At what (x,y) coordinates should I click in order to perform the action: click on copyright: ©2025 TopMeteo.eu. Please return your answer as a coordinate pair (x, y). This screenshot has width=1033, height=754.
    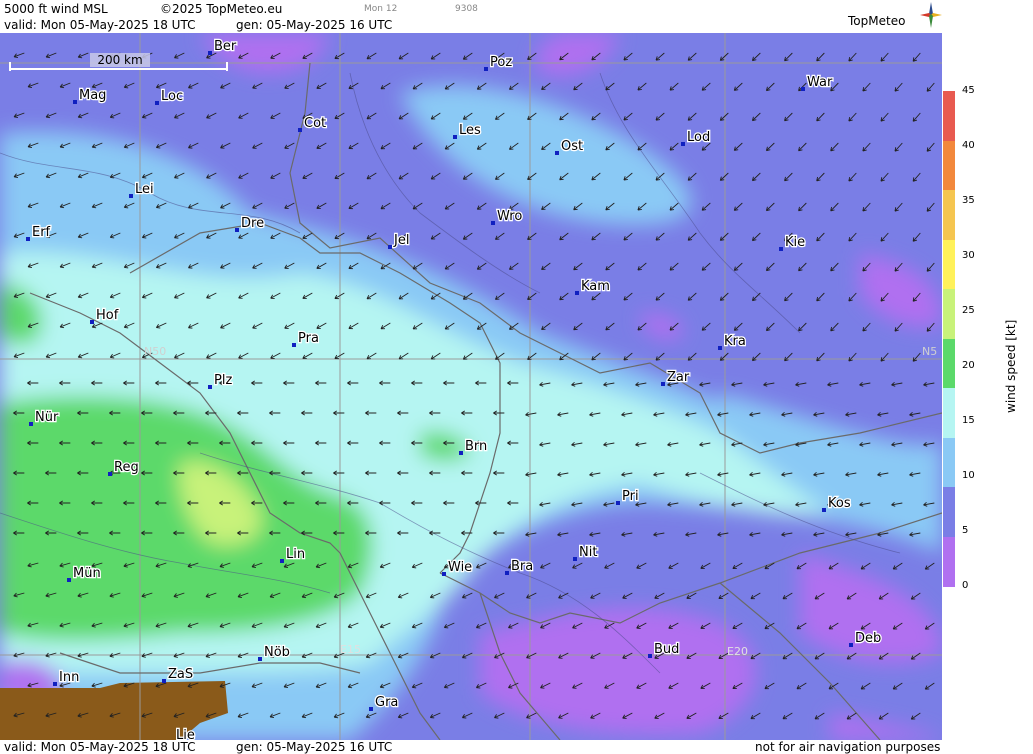
    Looking at the image, I should click on (221, 9).